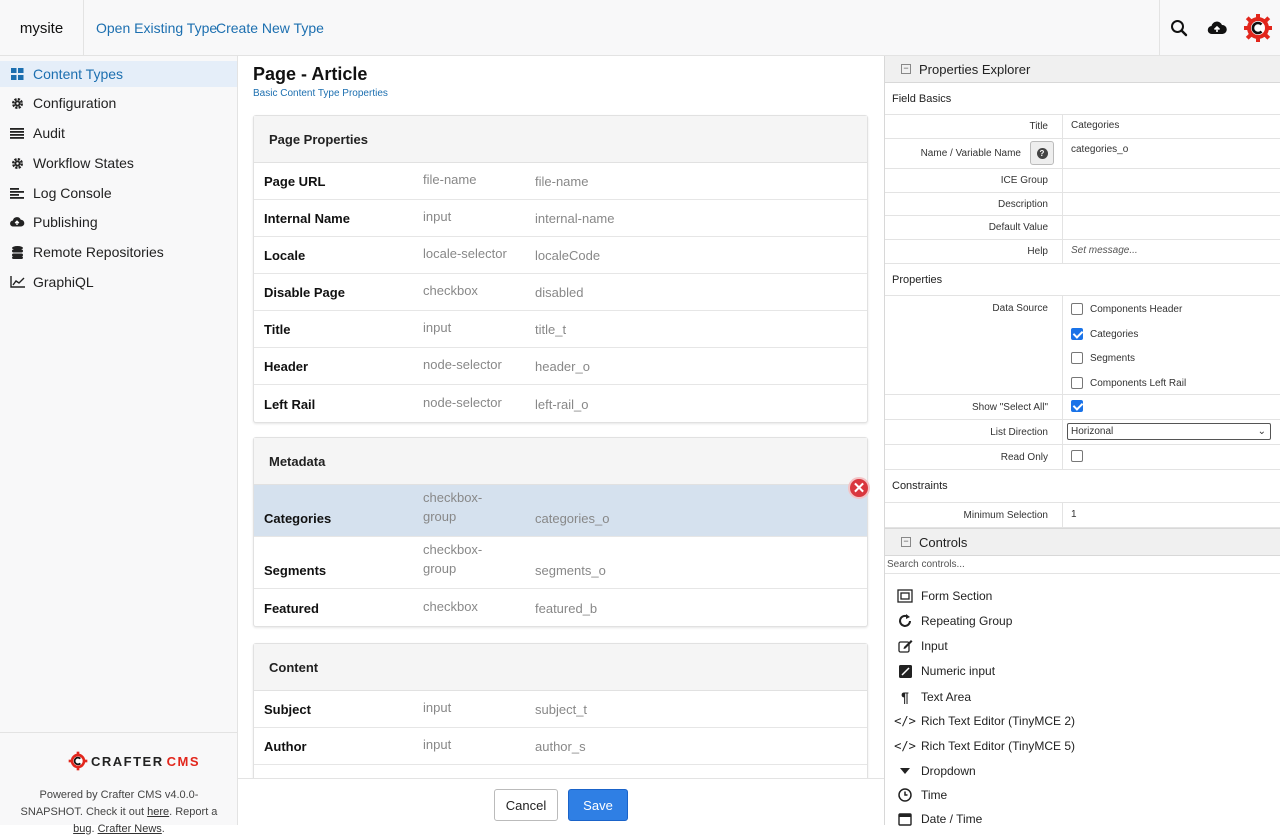  I want to click on create-new-type-link: Create New Type, so click(270, 28).